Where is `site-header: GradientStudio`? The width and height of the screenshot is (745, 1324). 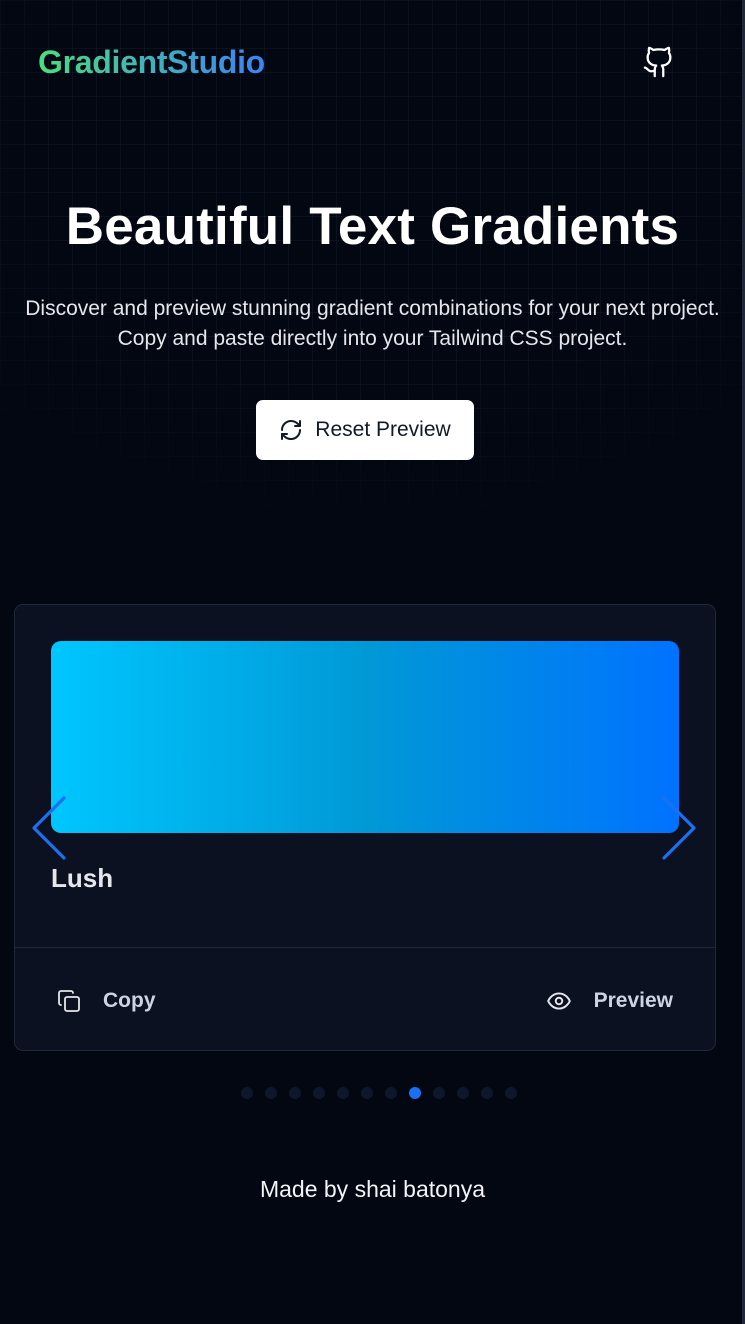 site-header: GradientStudio is located at coordinates (358, 62).